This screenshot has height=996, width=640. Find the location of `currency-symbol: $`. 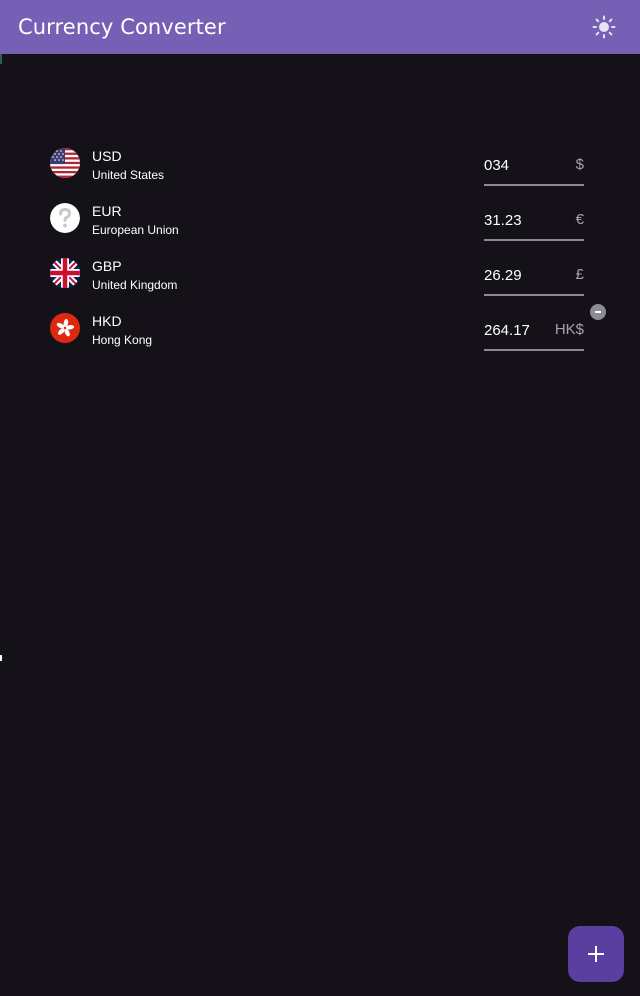

currency-symbol: $ is located at coordinates (579, 164).